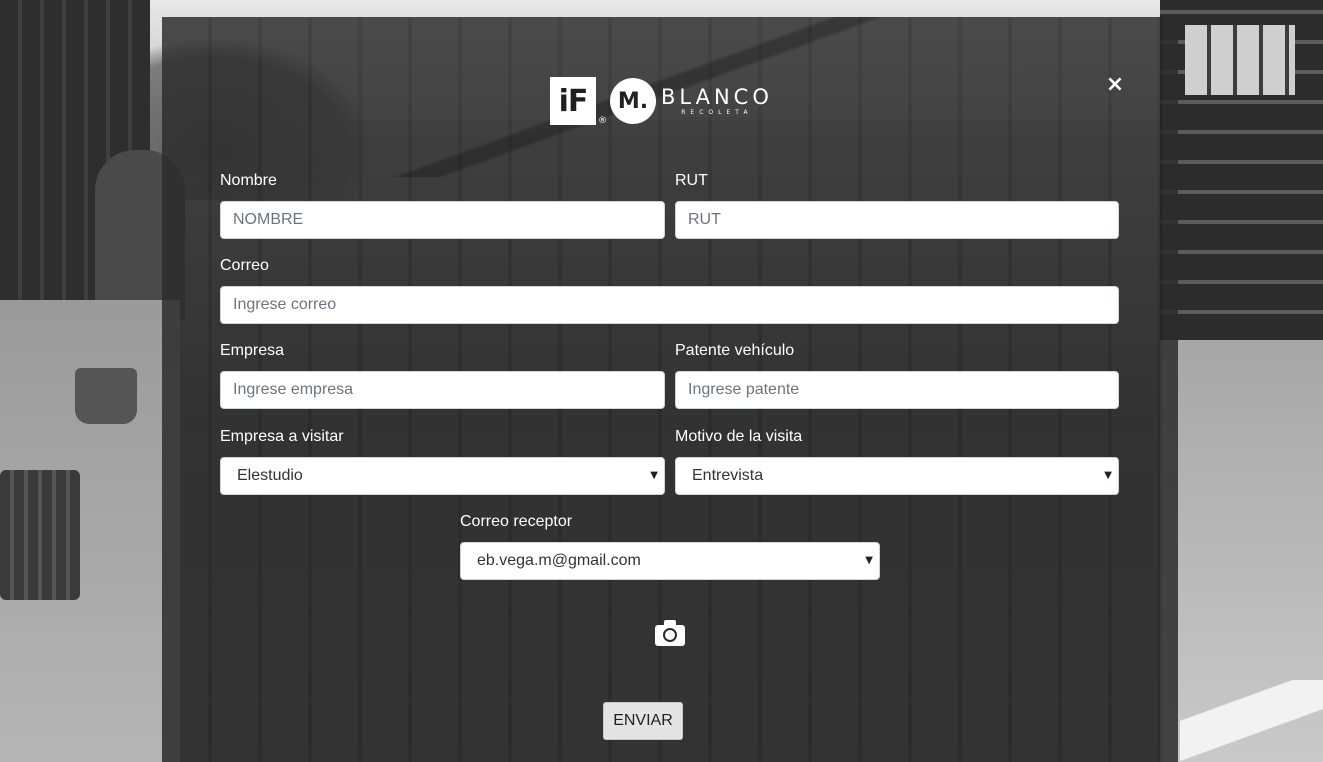  I want to click on correo-group: Correo, so click(669, 290).